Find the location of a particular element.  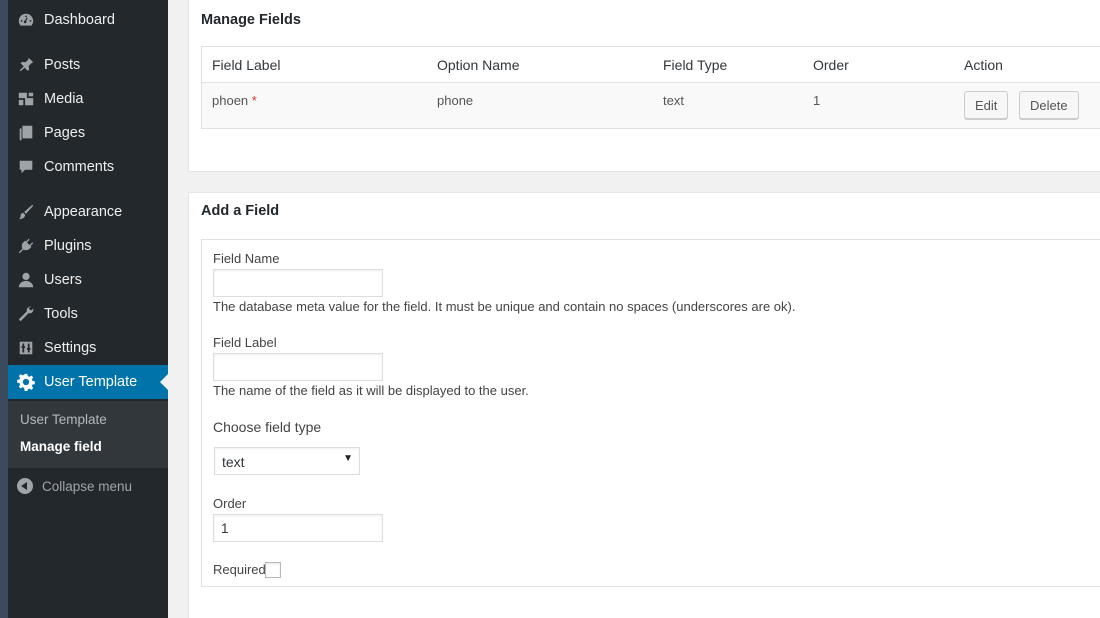

column-header-action: Action is located at coordinates (983, 65).